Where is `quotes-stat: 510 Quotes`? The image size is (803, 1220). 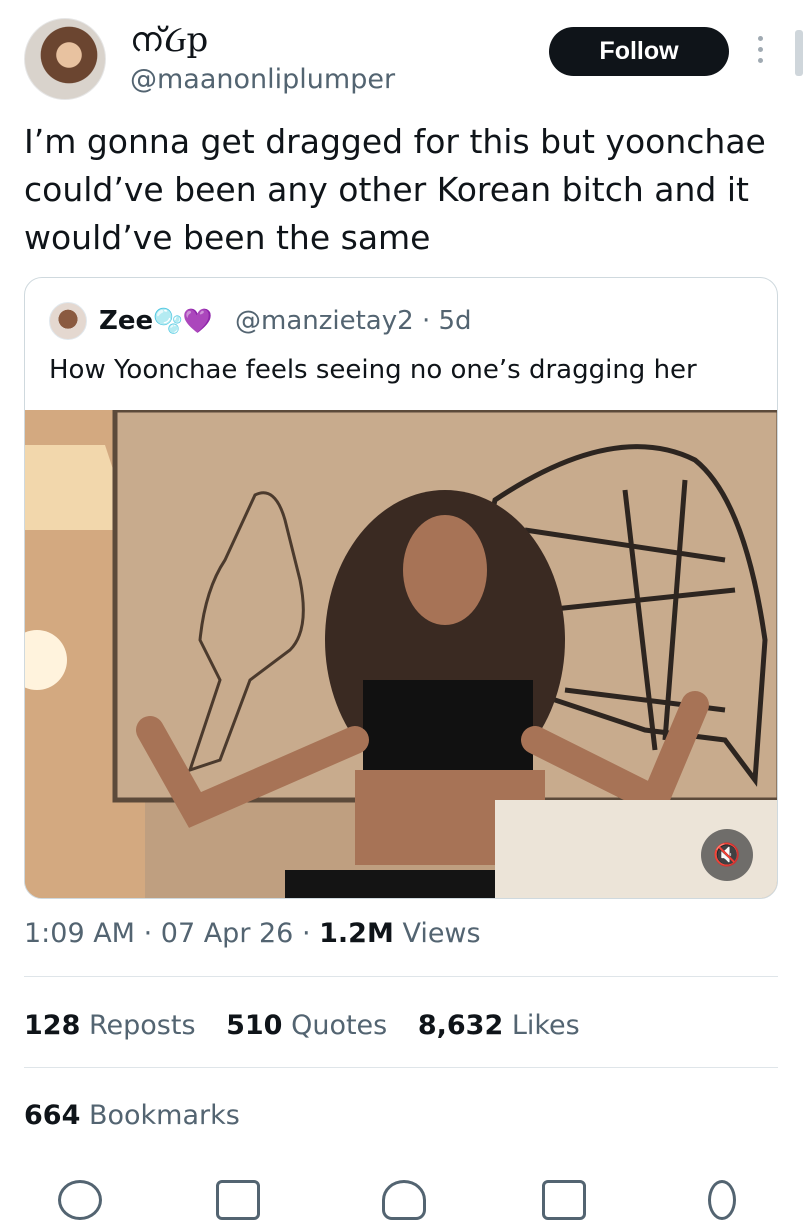
quotes-stat: 510 Quotes is located at coordinates (306, 1025).